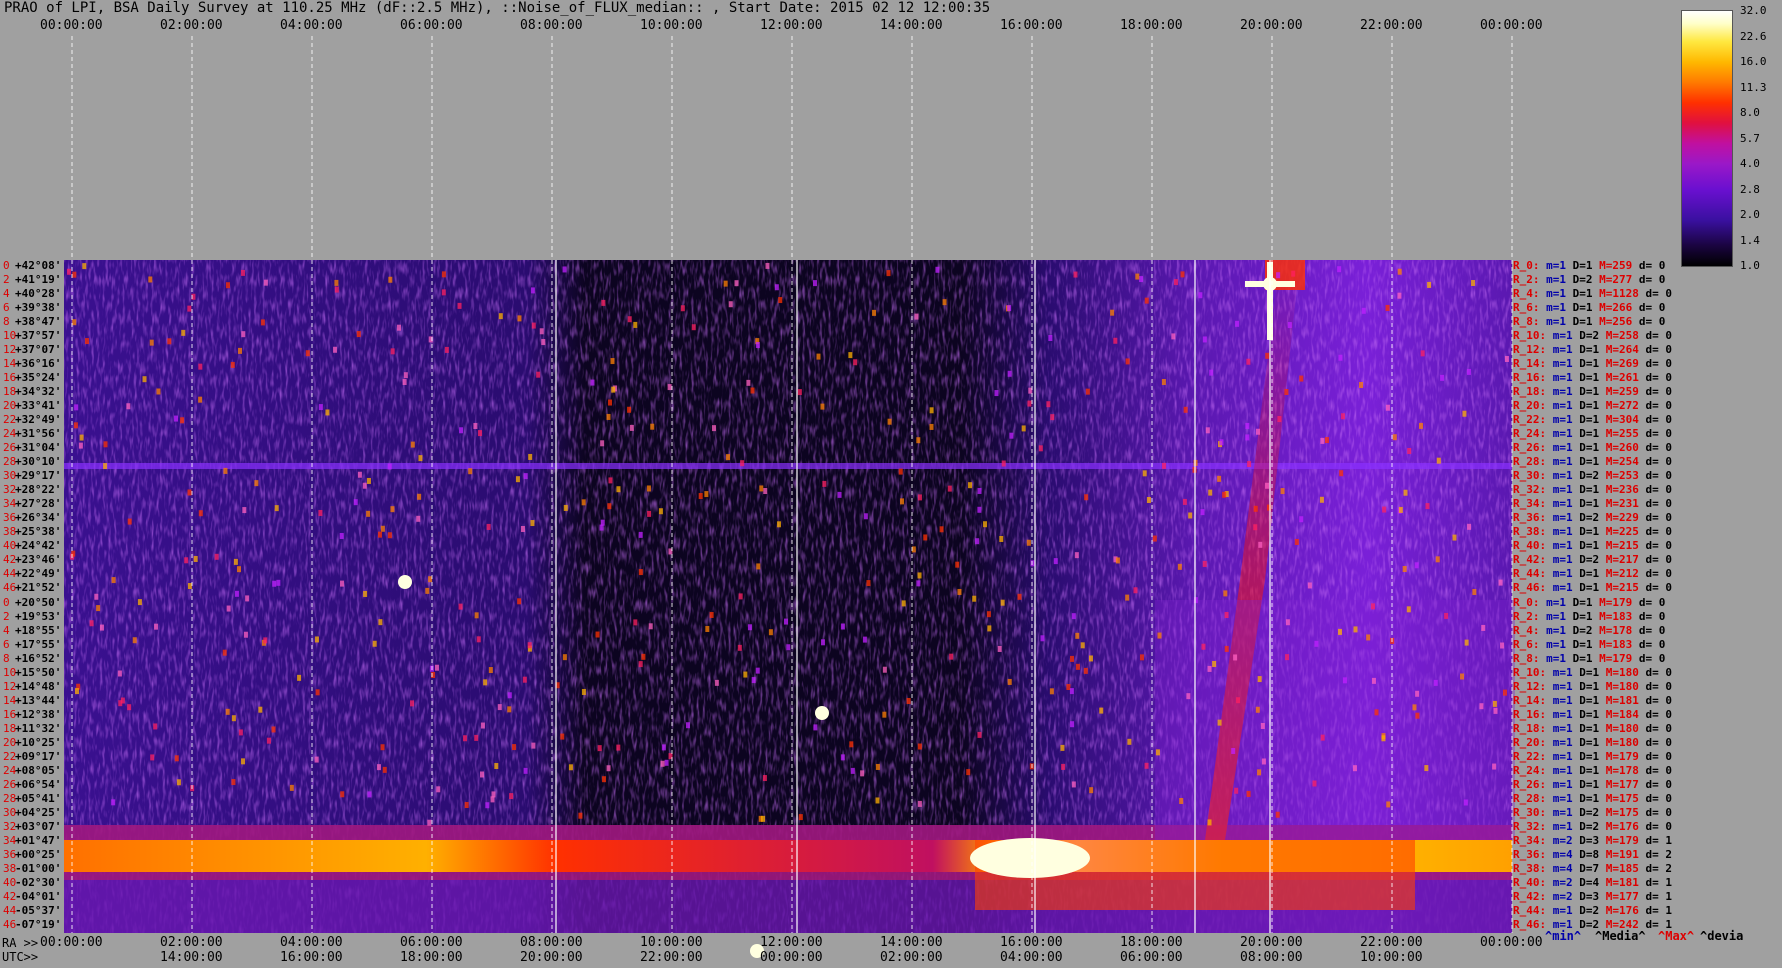 The width and height of the screenshot is (1782, 968). Describe the element at coordinates (38, 658) in the screenshot. I see `declination-value: +16°52'` at that location.